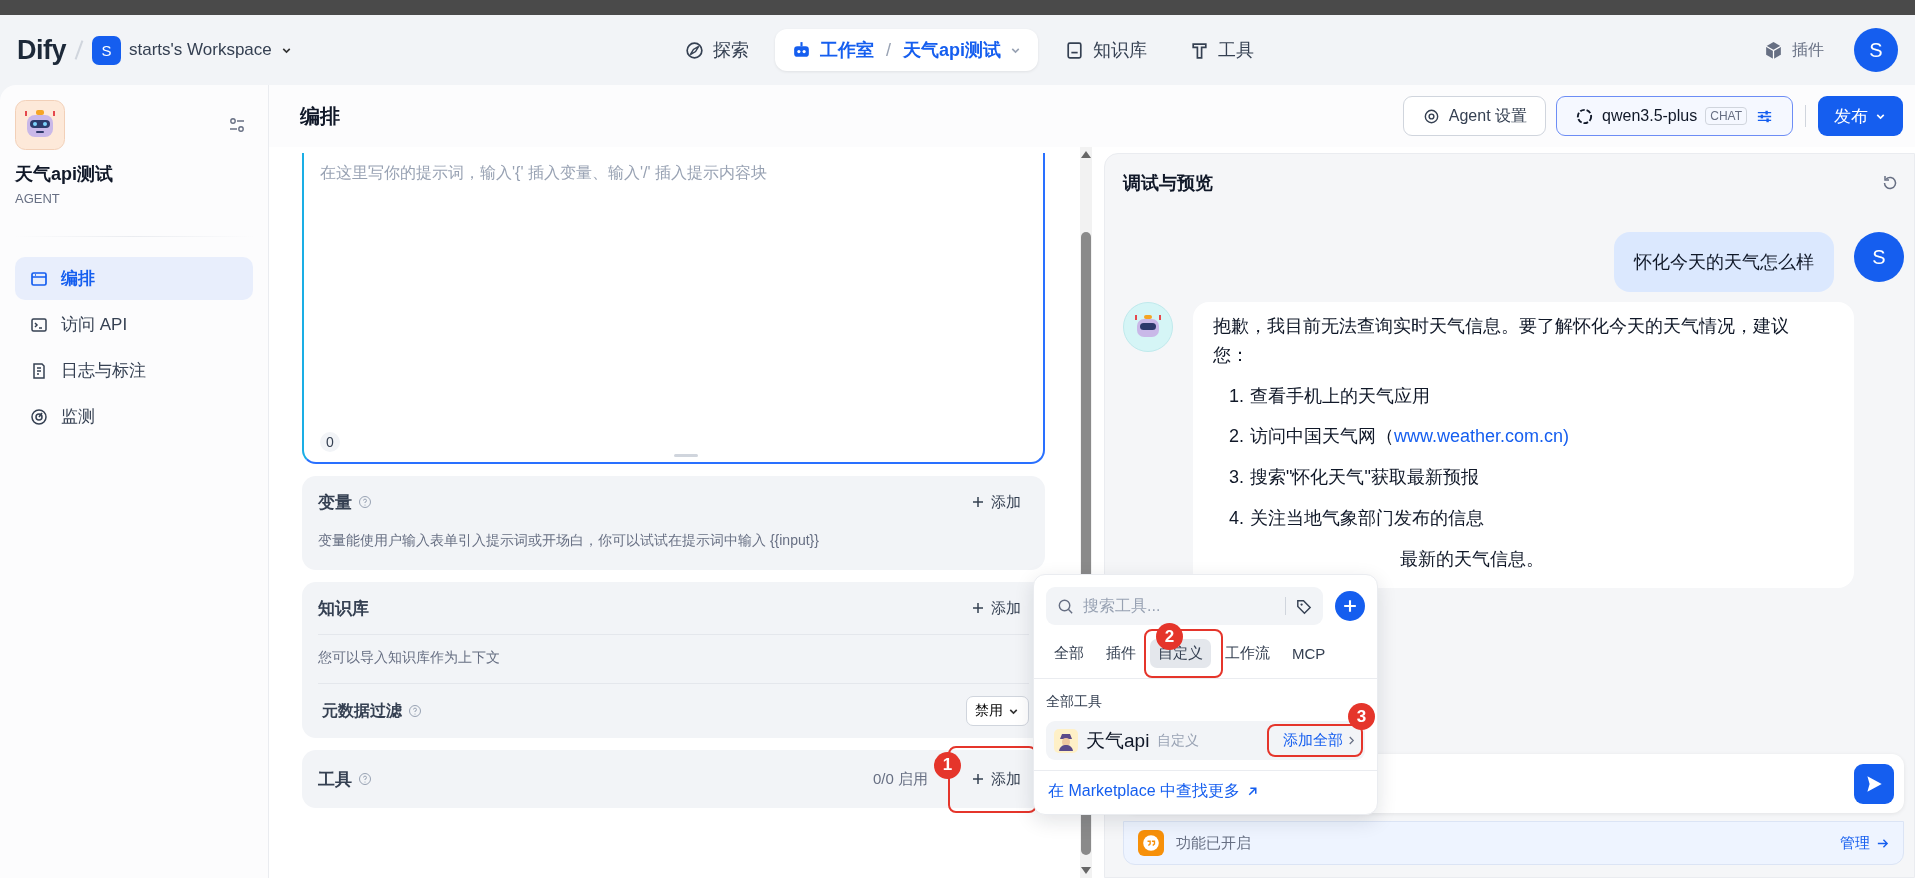 This screenshot has height=878, width=1915. Describe the element at coordinates (1309, 653) in the screenshot. I see `filter-tab: MCP` at that location.